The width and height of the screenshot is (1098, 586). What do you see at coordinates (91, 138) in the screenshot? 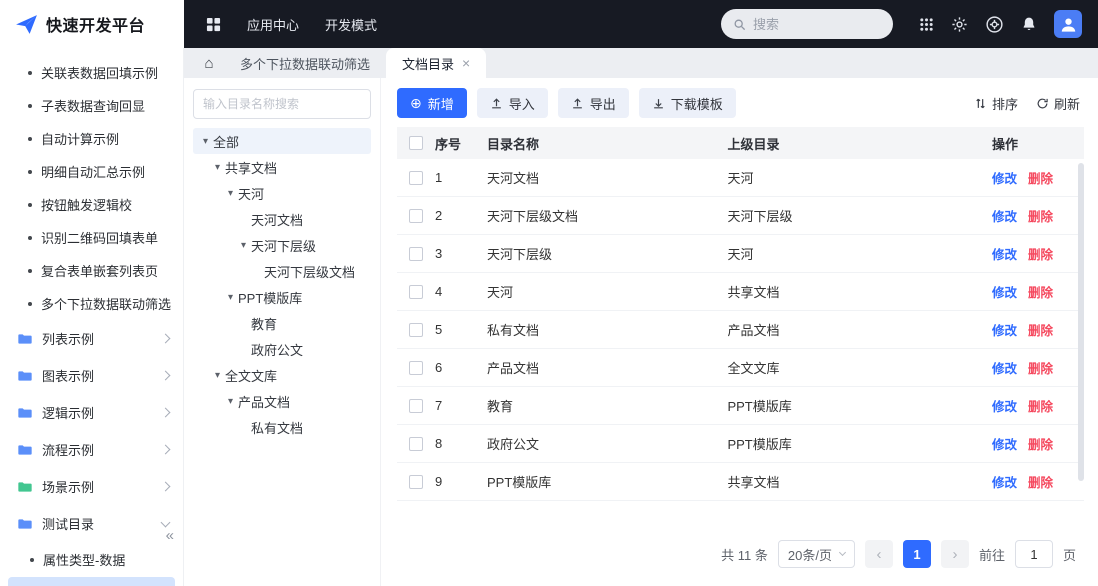
I see `sidebar-link-item: 自动计算示例` at bounding box center [91, 138].